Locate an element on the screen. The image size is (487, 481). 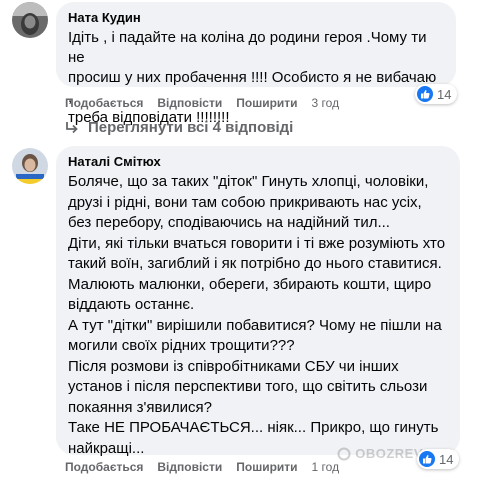
comment-actions: Подобається Відповісти Поширити 3 год is located at coordinates (202, 103).